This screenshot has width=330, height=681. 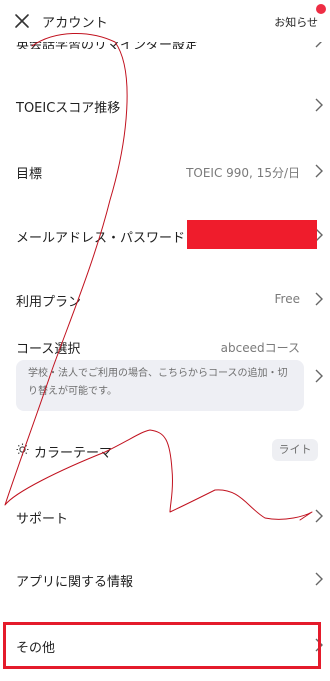 I want to click on highlight-annotation, so click(x=162, y=645).